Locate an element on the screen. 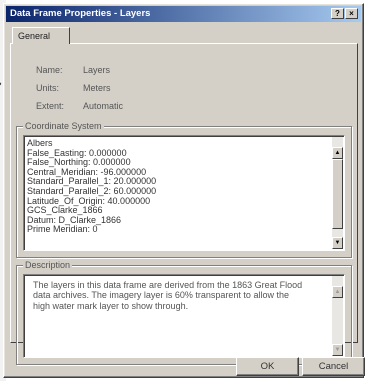 The width and height of the screenshot is (367, 381). close-button: × is located at coordinates (351, 13).